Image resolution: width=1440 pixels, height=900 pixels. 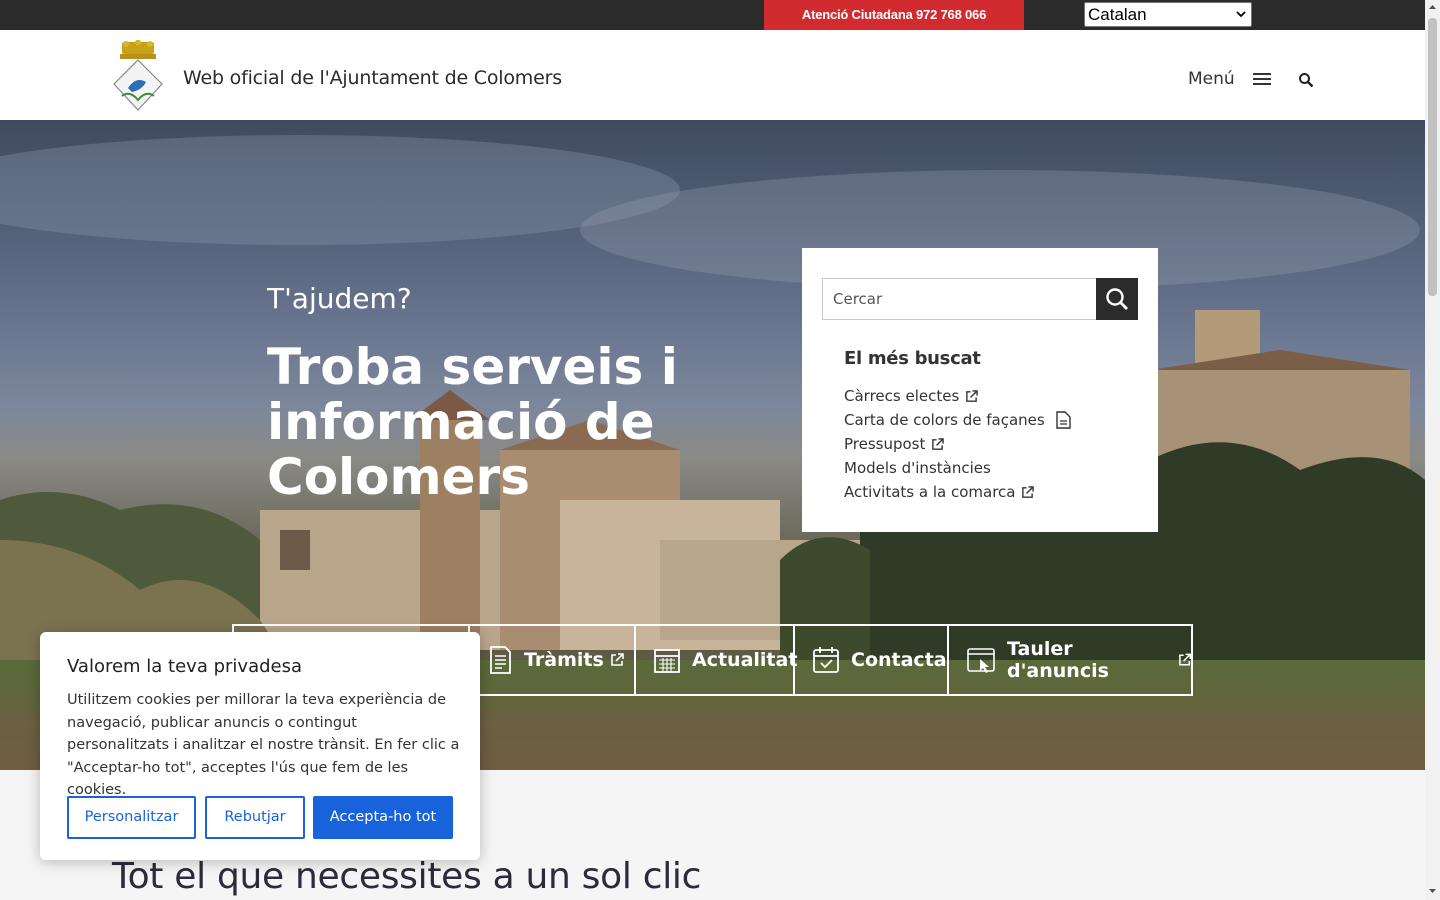 What do you see at coordinates (826, 660) in the screenshot?
I see `calendar-check-icon` at bounding box center [826, 660].